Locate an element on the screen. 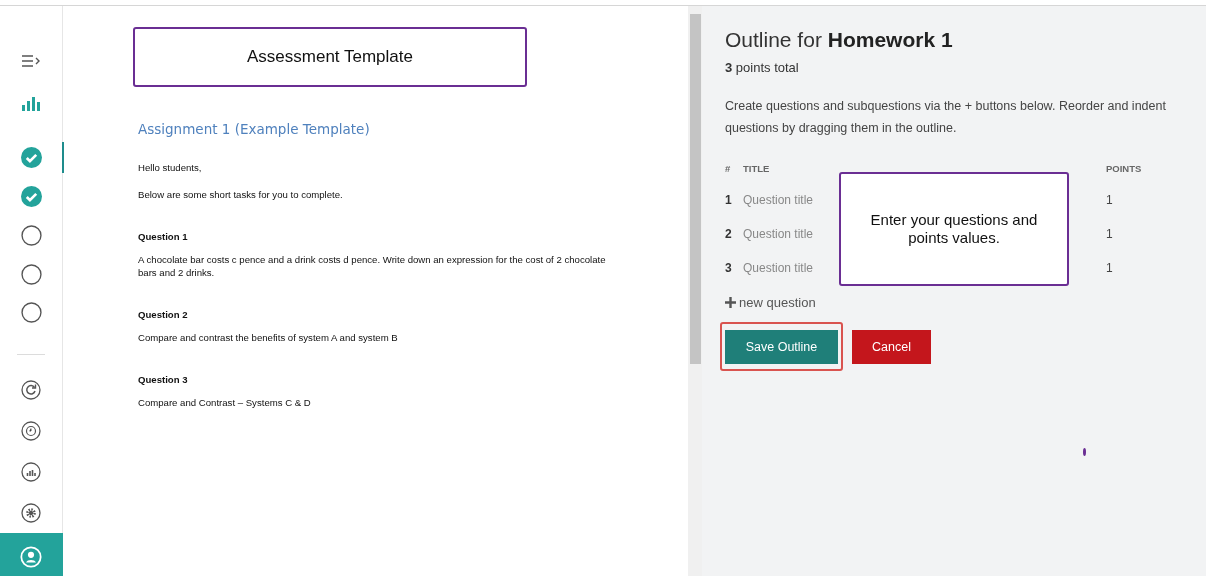 The width and height of the screenshot is (1206, 576). question-number: 3 is located at coordinates (729, 268).